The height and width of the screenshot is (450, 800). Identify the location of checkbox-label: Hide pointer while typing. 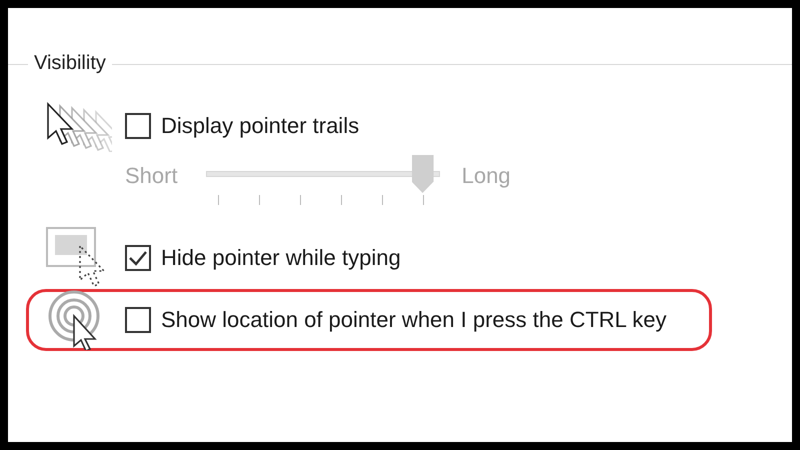
(281, 258).